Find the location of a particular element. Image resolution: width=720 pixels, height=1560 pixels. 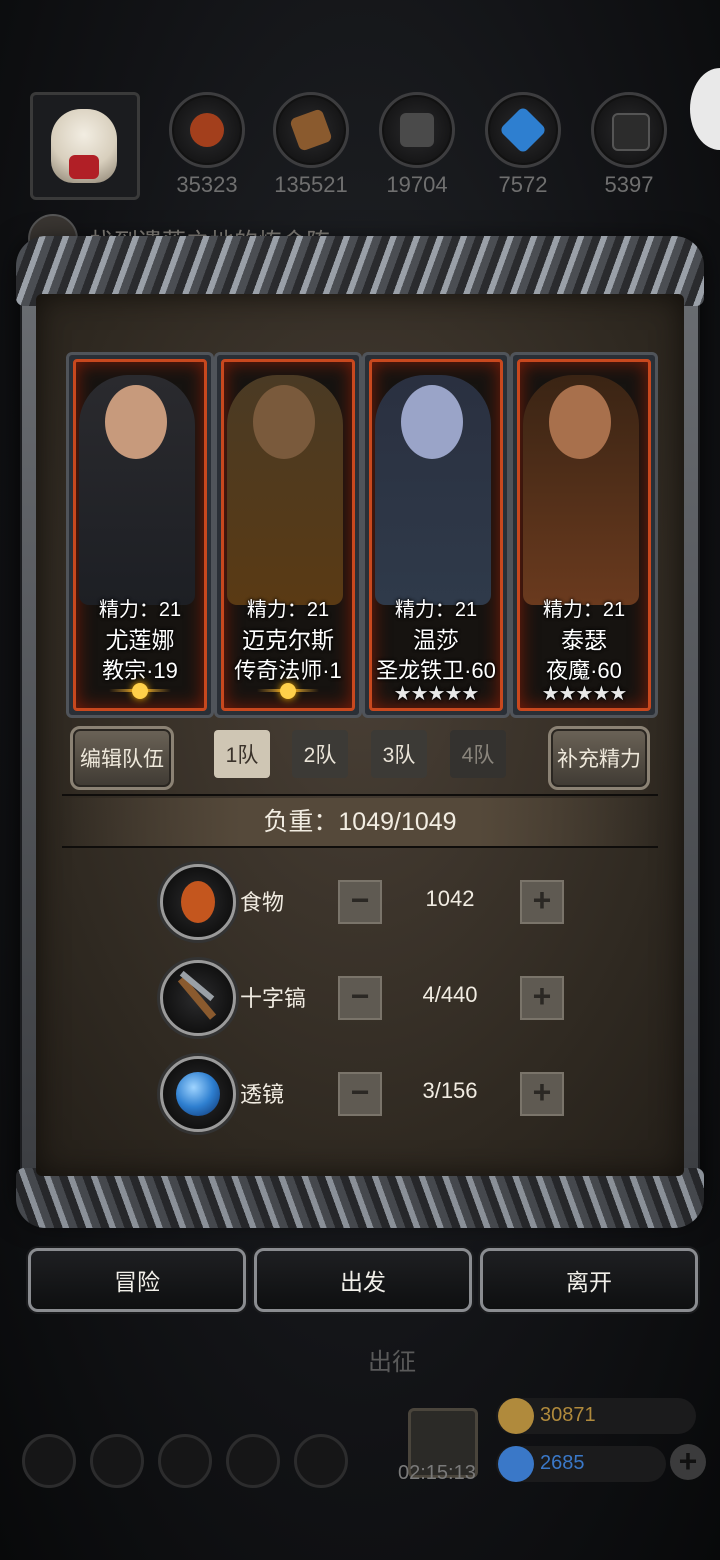

hero-card-3: 精力：21 温莎 圣龙铁卫·60 ★★★★★ is located at coordinates (436, 535).